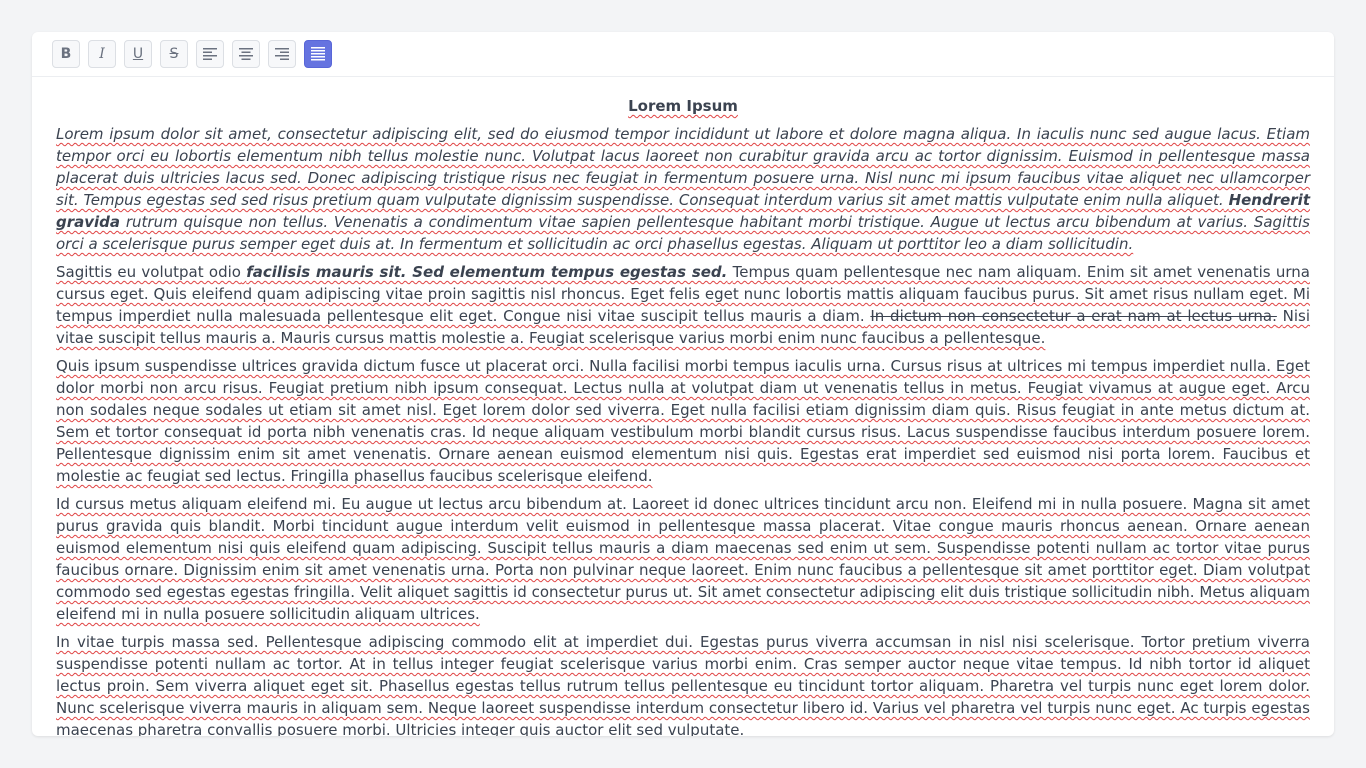 This screenshot has height=768, width=1366. I want to click on align-center-button, so click(246, 54).